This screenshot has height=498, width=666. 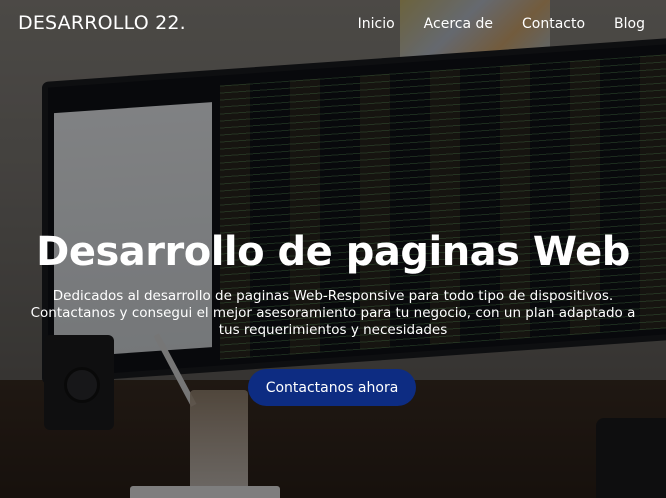 I want to click on nav-link-blog: Blog, so click(x=629, y=24).